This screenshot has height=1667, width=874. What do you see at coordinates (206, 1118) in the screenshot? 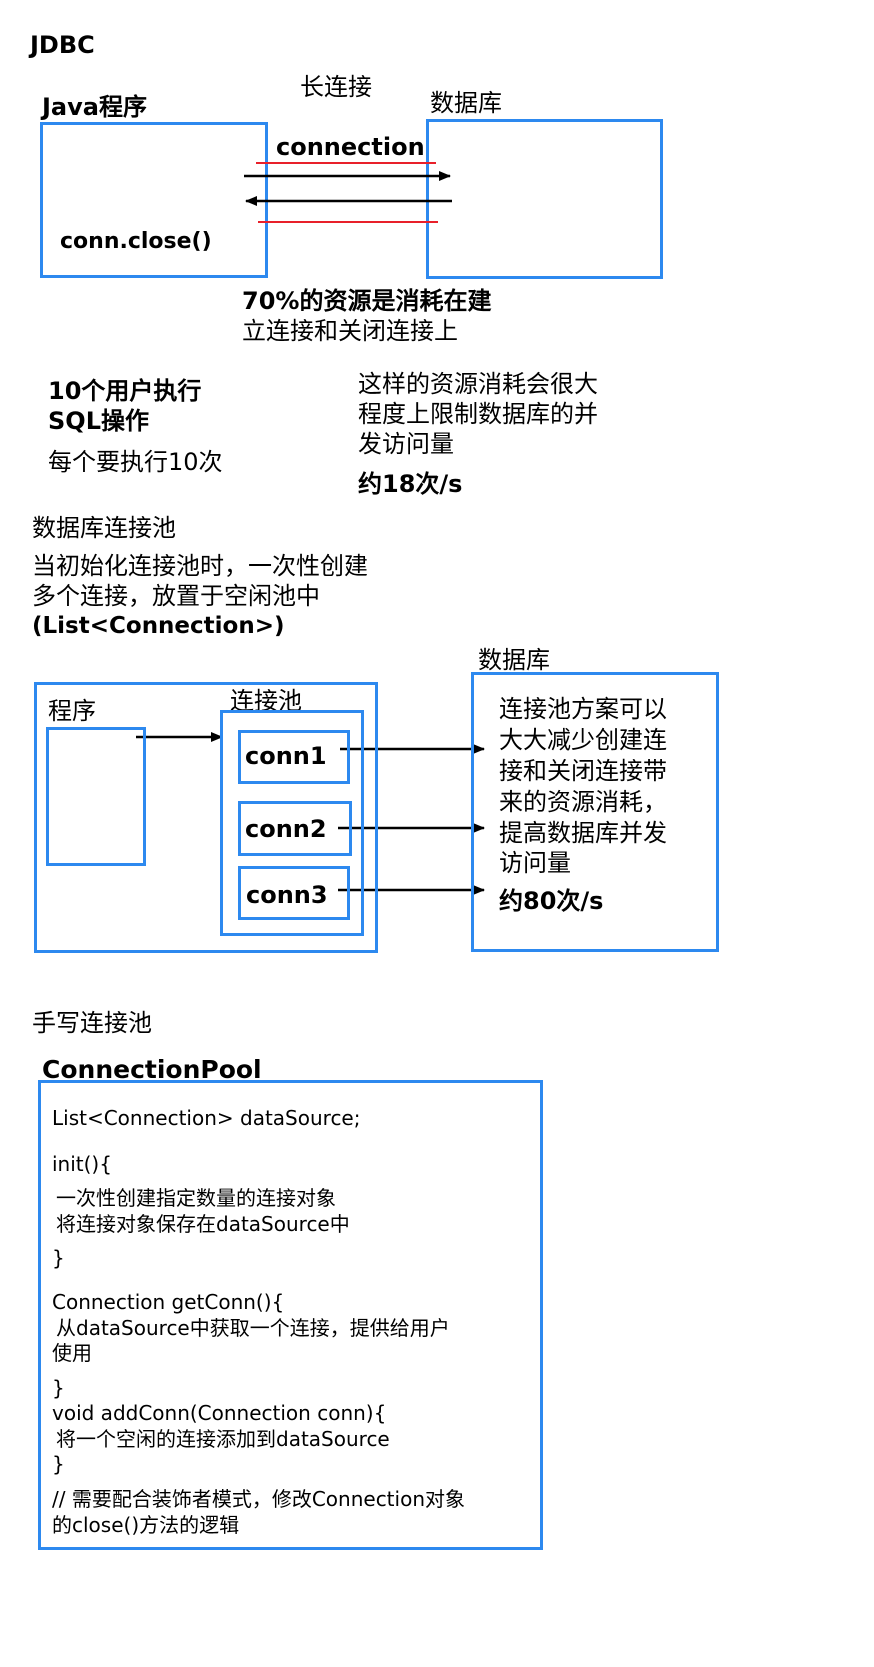
I see `code-line-1: List<Connection> dataSource;` at bounding box center [206, 1118].